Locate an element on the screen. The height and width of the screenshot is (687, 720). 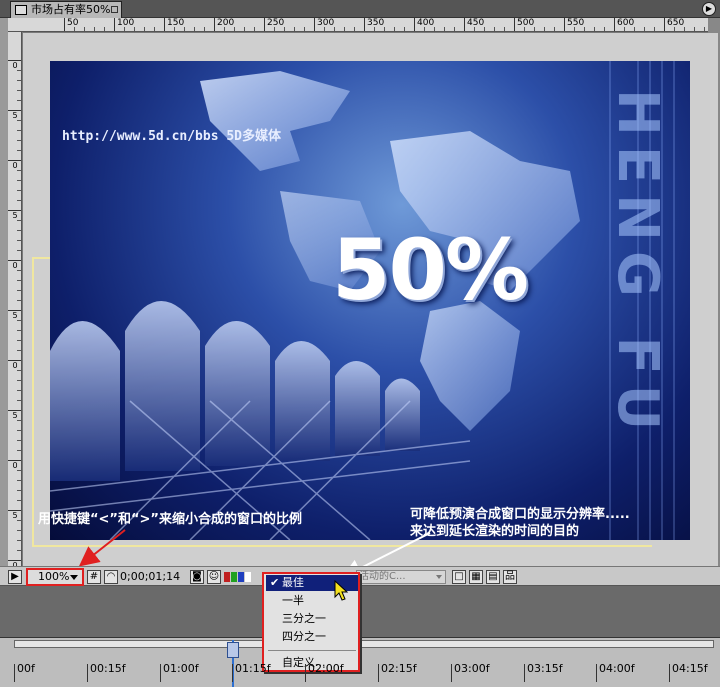
timeline-tick-label: 03:00f is located at coordinates (470, 672).